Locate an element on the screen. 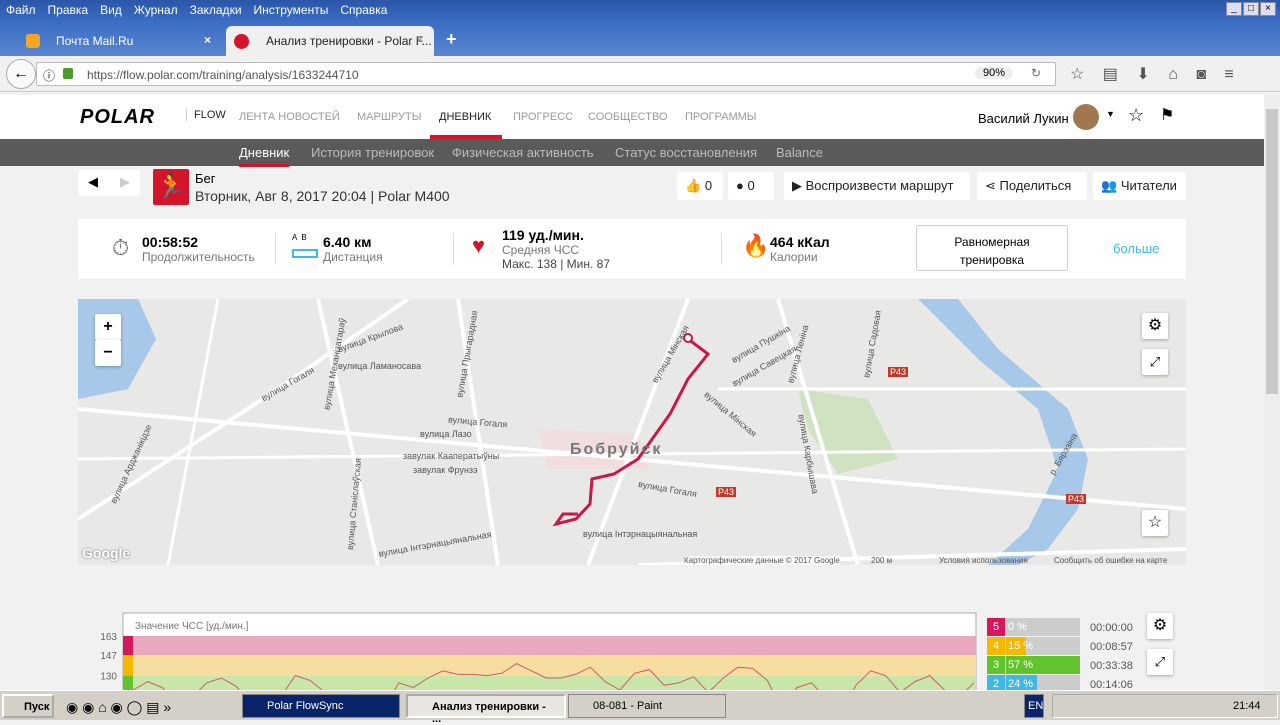 This screenshot has width=1280, height=725. fullscreen-icon: ⤢ is located at coordinates (1155, 362).